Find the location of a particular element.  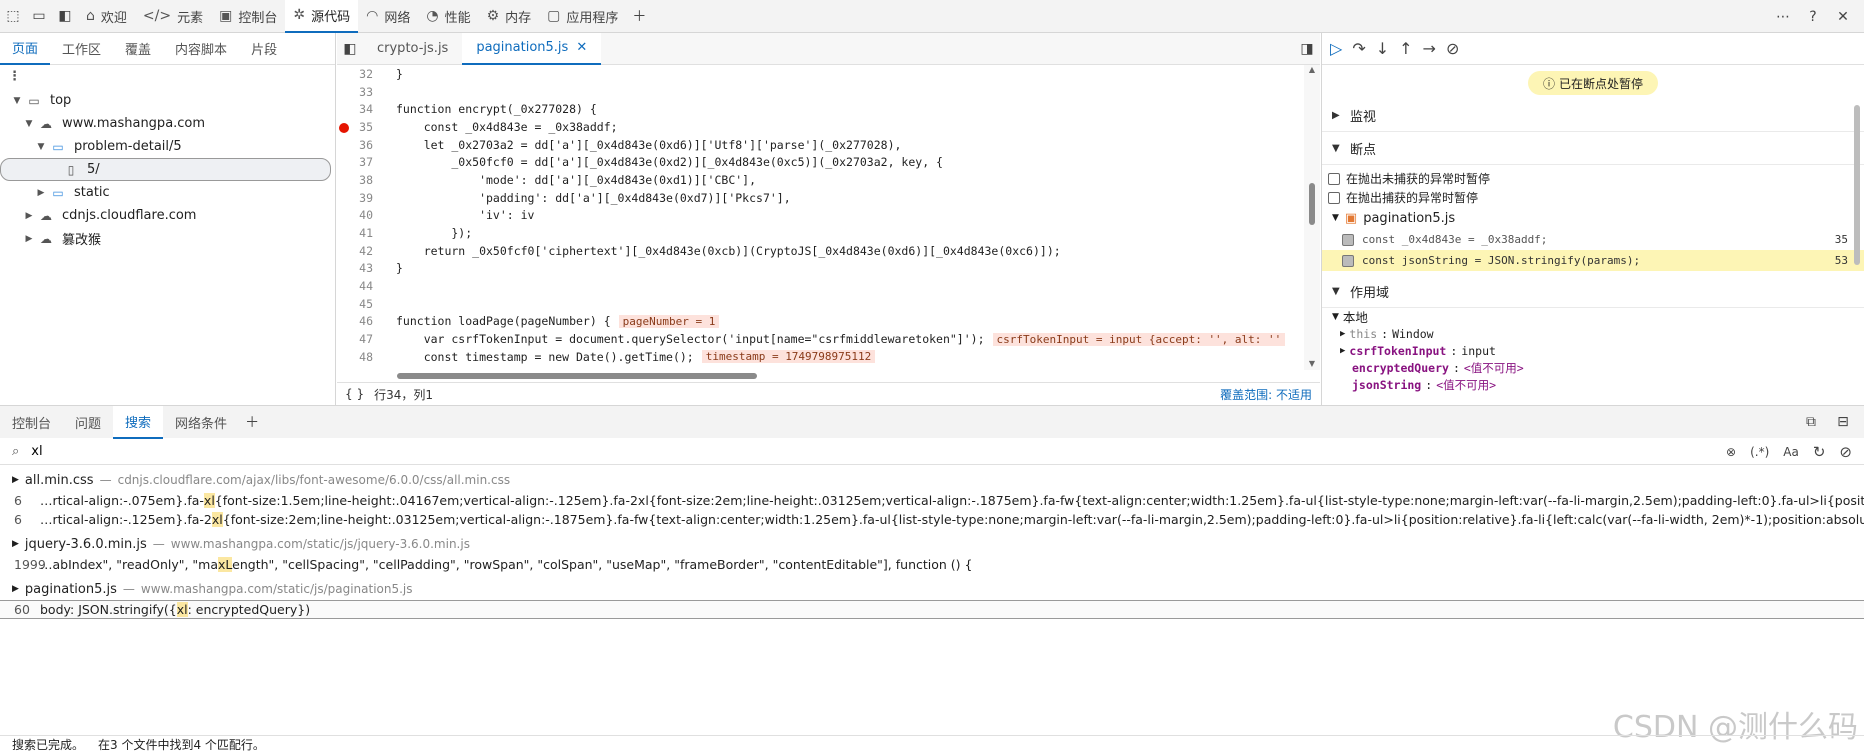

line-number: 33 is located at coordinates (359, 92).